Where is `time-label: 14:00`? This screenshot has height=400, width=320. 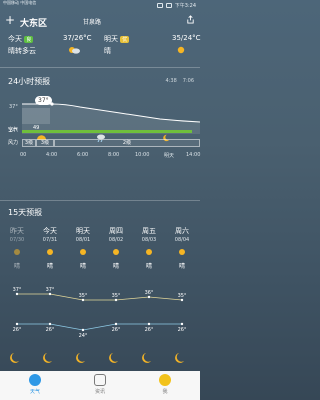
time-label: 14:00 is located at coordinates (193, 155).